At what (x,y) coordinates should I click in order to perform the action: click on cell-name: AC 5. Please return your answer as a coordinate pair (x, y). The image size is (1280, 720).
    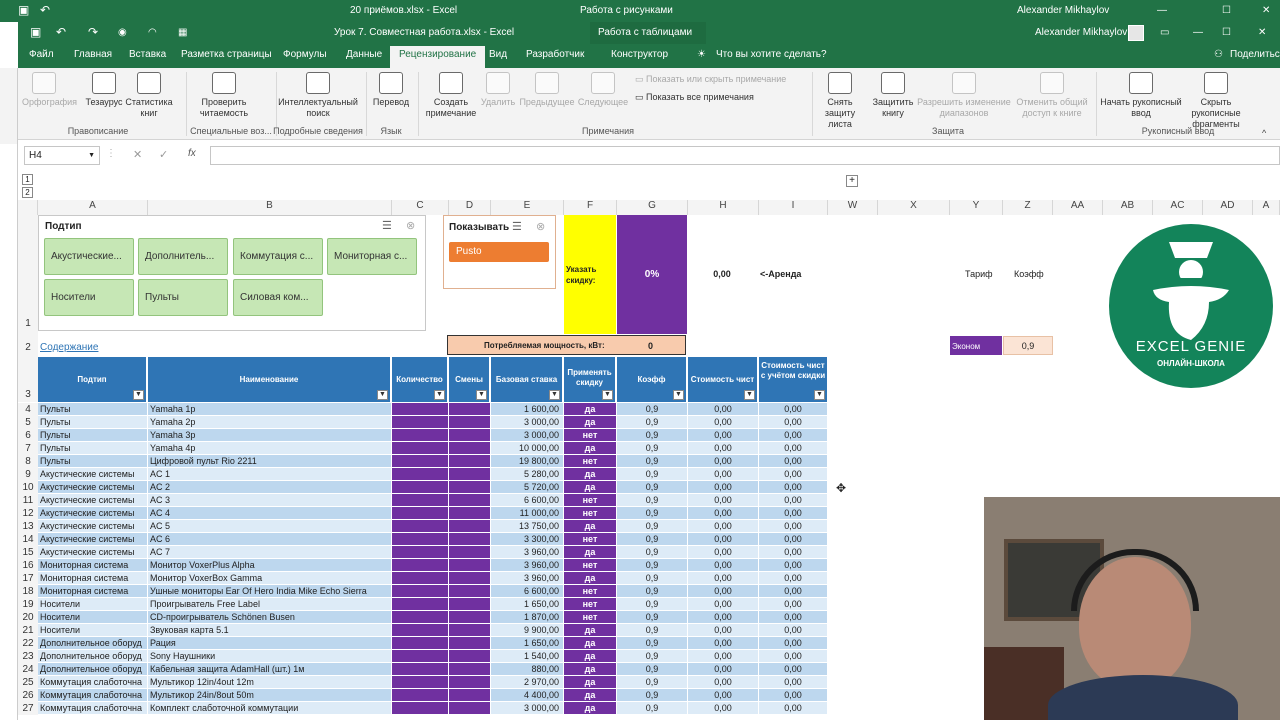
    Looking at the image, I should click on (270, 526).